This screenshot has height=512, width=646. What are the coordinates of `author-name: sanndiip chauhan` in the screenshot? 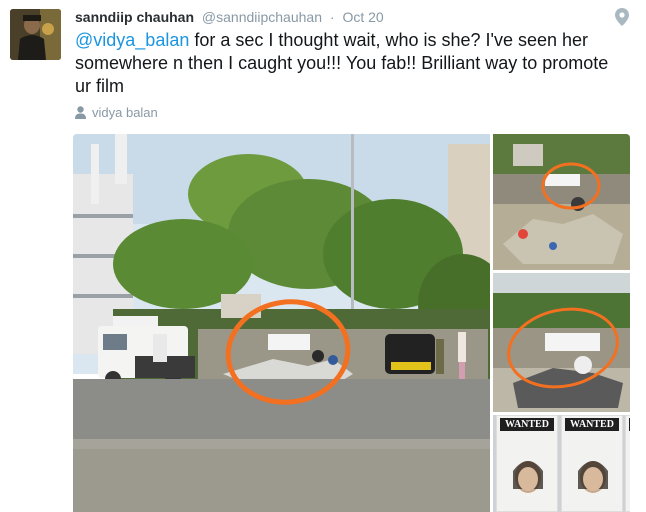 It's located at (134, 17).